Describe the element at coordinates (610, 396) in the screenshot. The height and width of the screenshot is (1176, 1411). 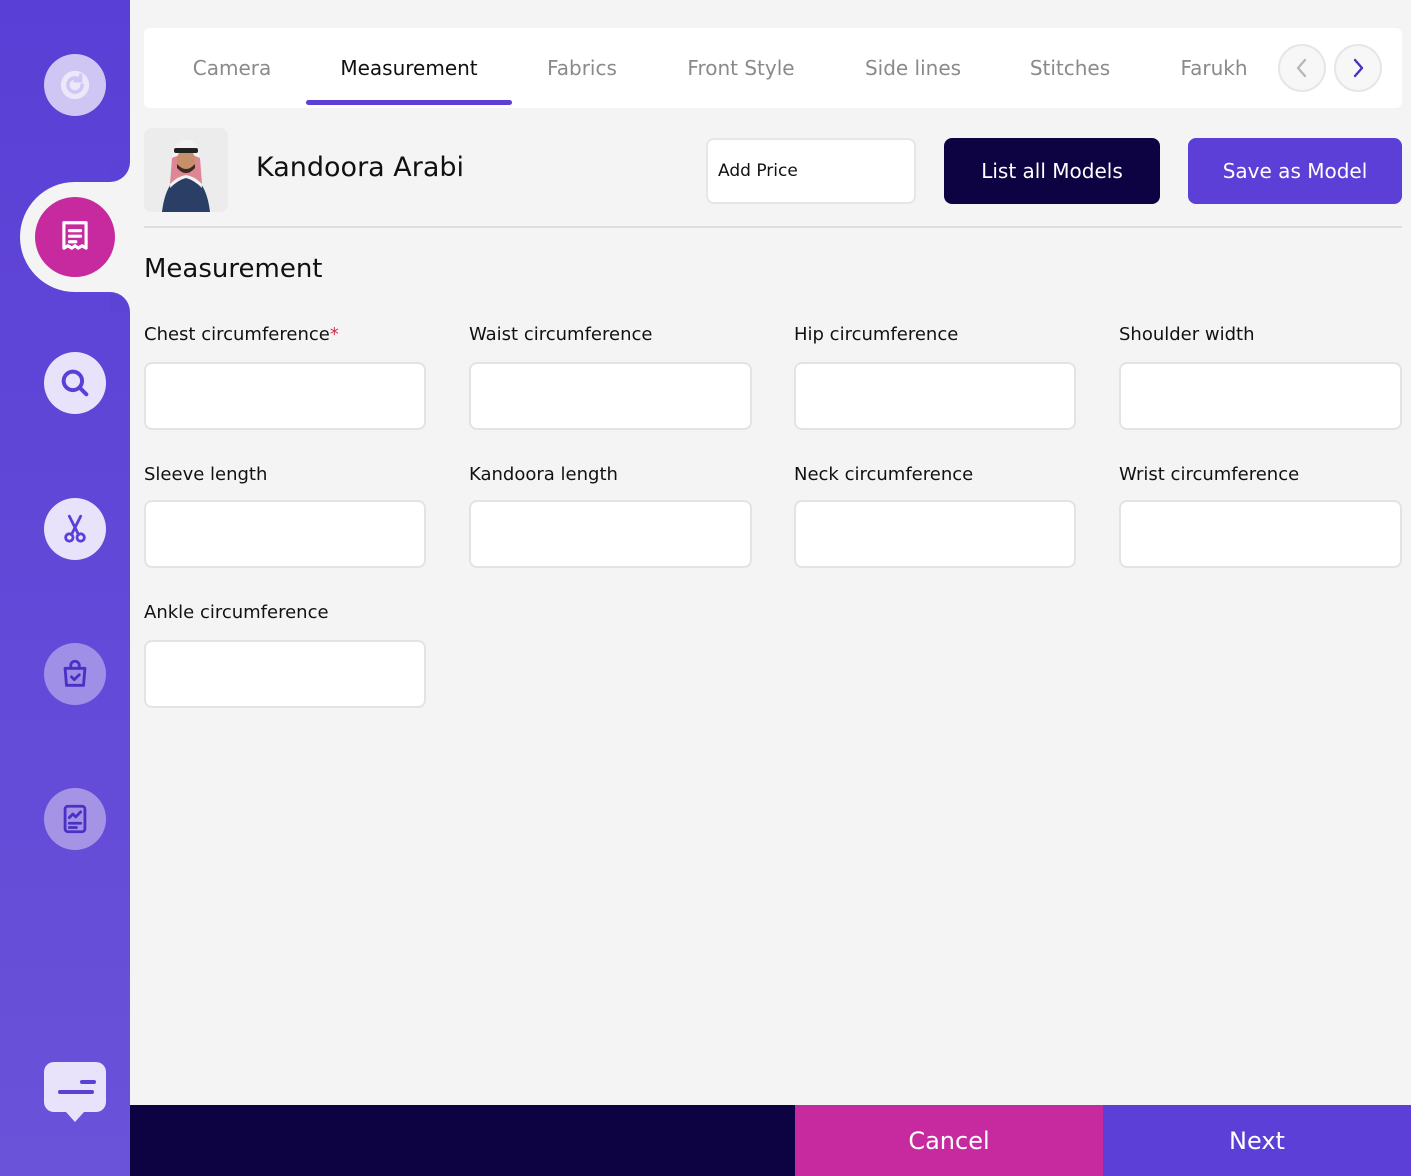
I see `waist-circumference-input` at that location.